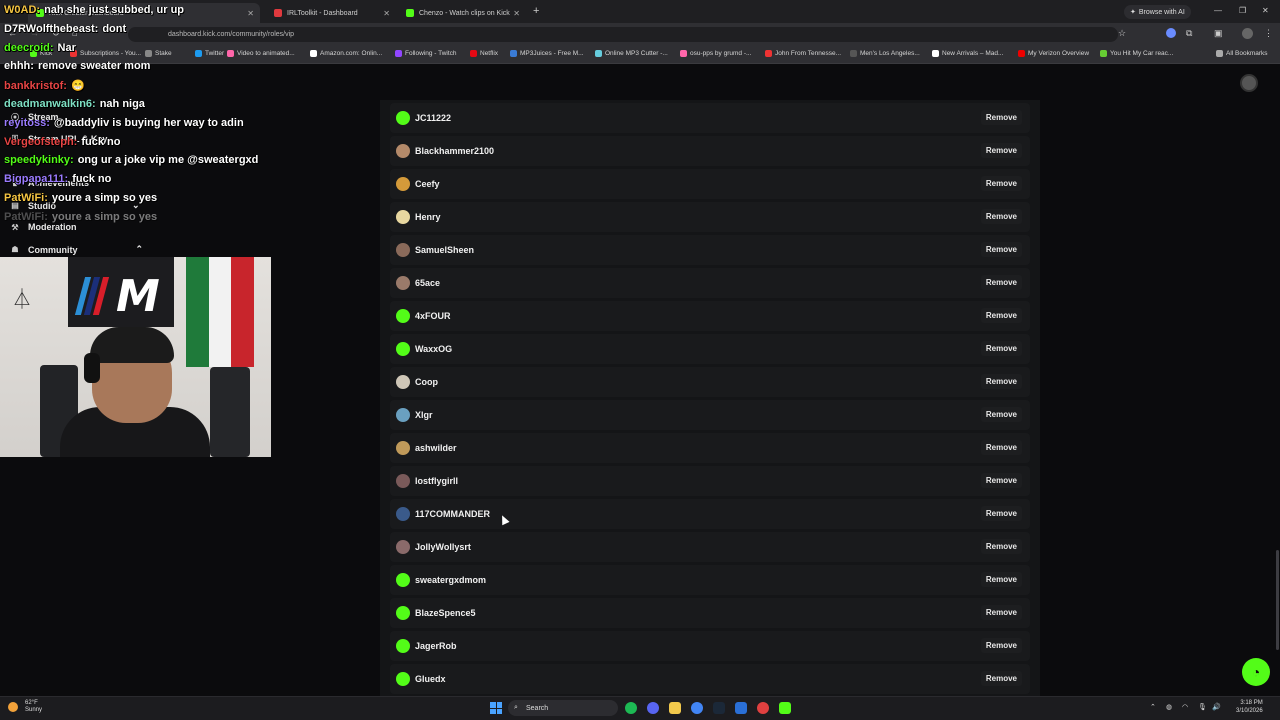 The image size is (1280, 720). What do you see at coordinates (1185, 707) in the screenshot?
I see `wifi-icon: ◠` at bounding box center [1185, 707].